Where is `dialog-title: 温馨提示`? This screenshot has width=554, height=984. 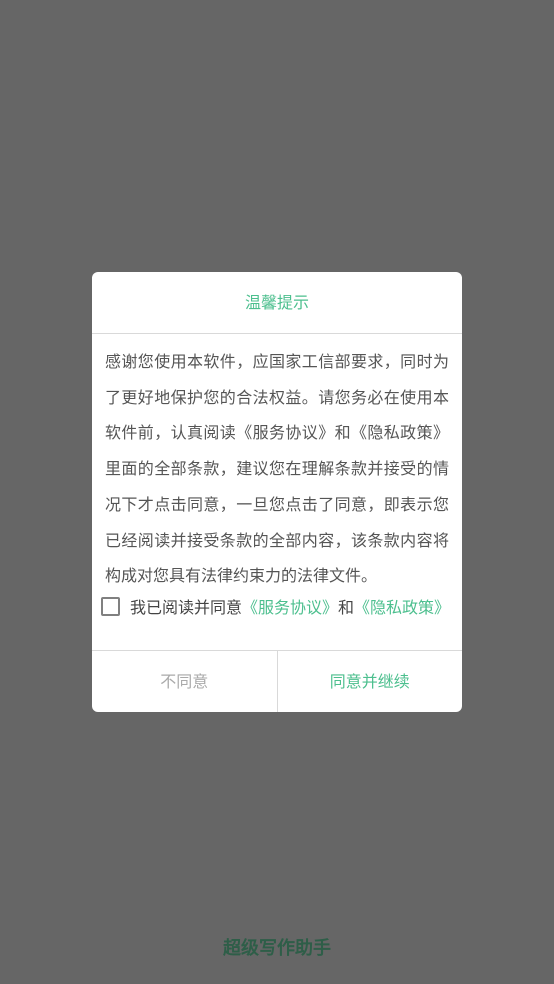
dialog-title: 温馨提示 is located at coordinates (277, 303).